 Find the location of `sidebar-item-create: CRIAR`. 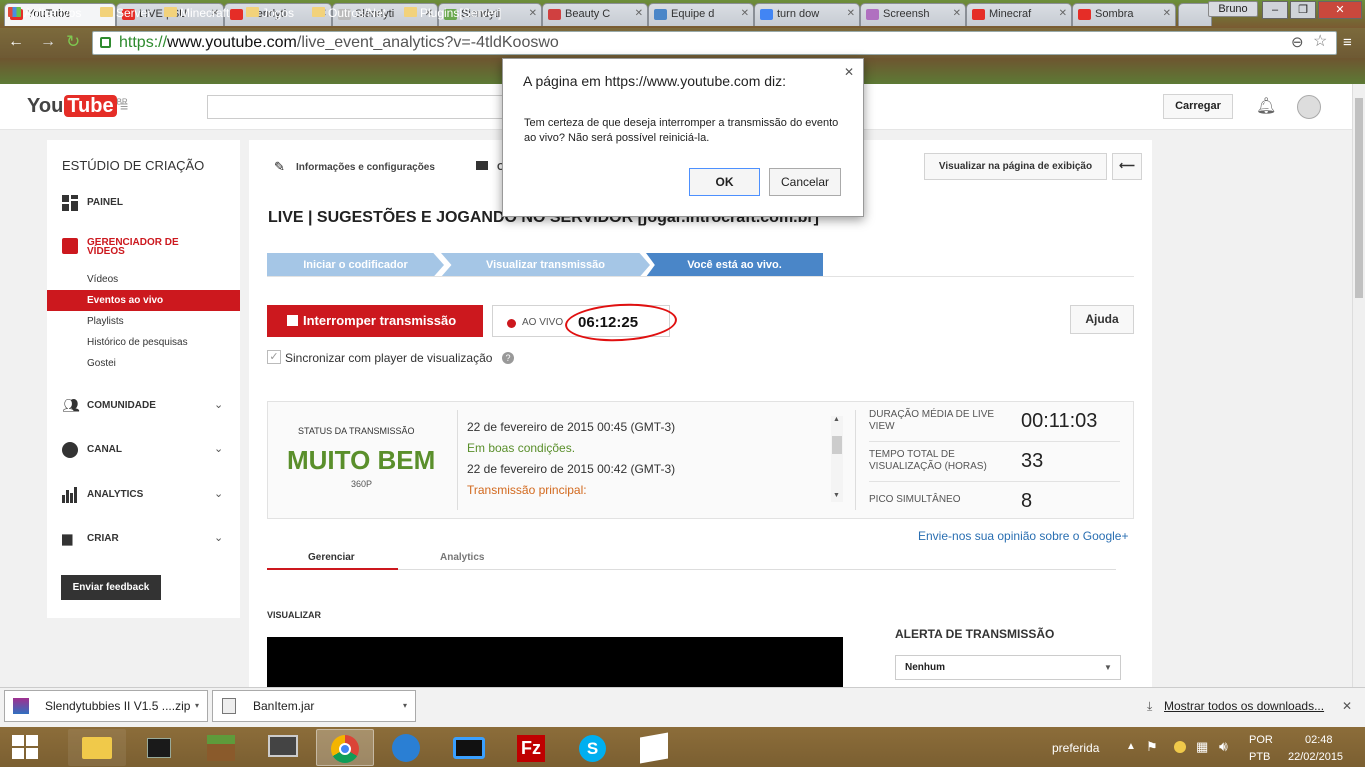

sidebar-item-create: CRIAR is located at coordinates (103, 538).